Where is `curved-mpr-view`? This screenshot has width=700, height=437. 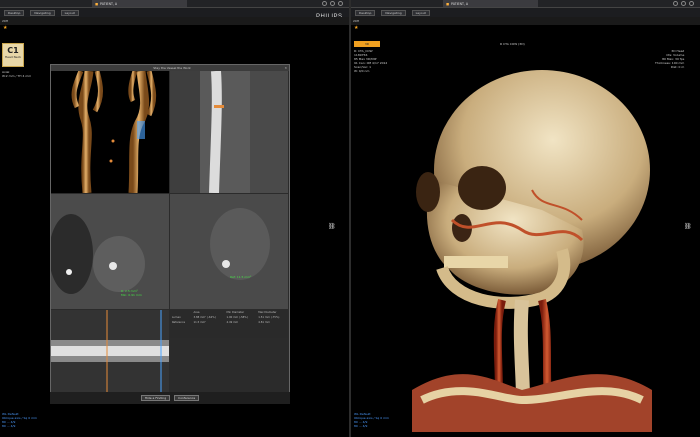 curved-mpr-view is located at coordinates (229, 132).